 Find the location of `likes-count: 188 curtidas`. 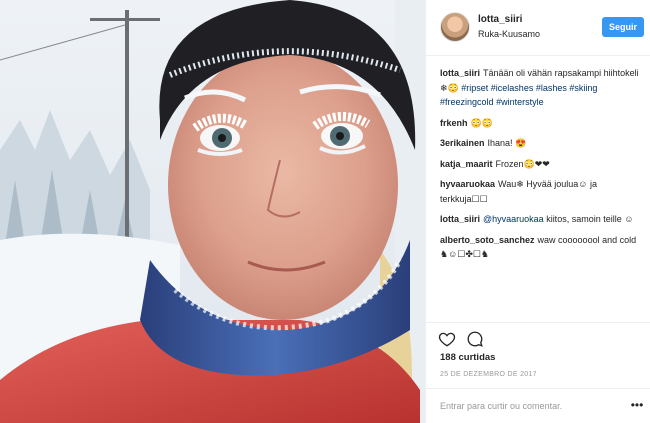

likes-count: 188 curtidas is located at coordinates (467, 357).